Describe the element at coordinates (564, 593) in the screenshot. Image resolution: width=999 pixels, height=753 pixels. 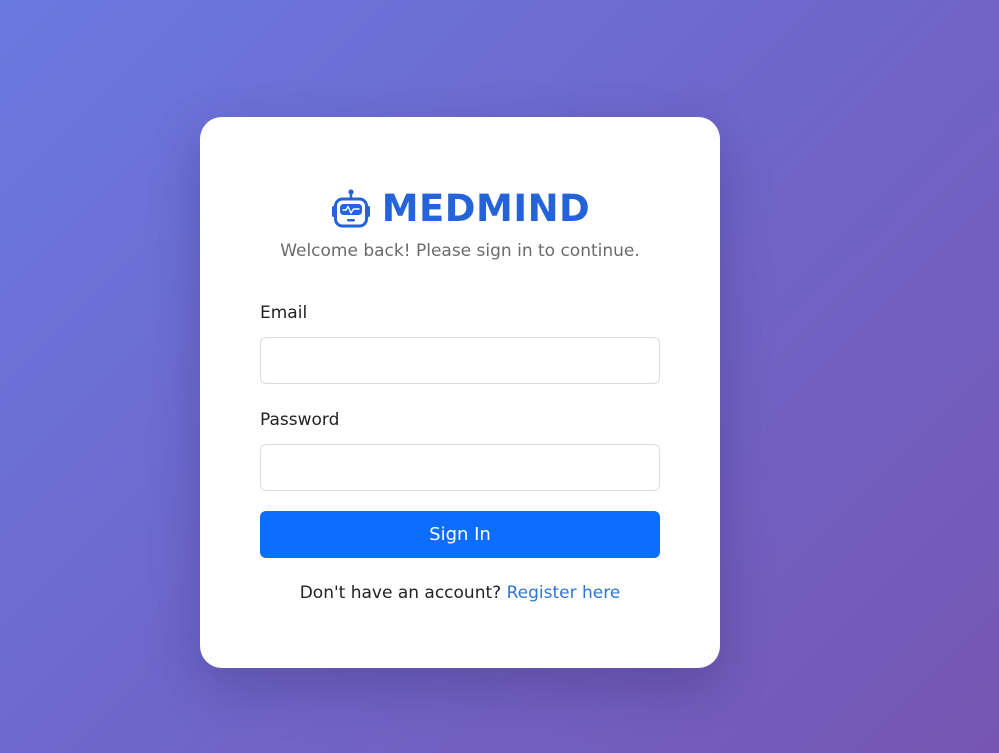
I see `register-link: Register here` at that location.